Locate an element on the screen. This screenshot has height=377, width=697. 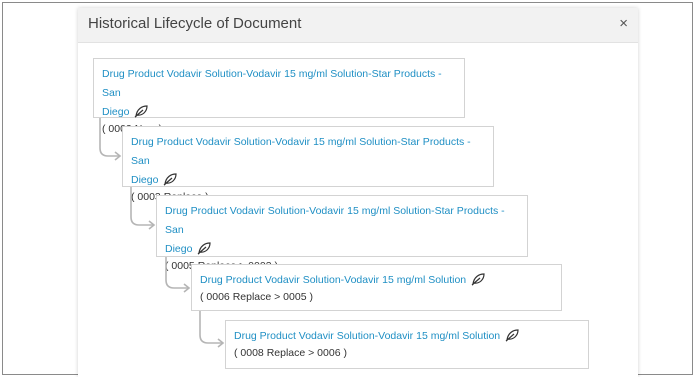
lifecycle-connectors is located at coordinates (162, 233).